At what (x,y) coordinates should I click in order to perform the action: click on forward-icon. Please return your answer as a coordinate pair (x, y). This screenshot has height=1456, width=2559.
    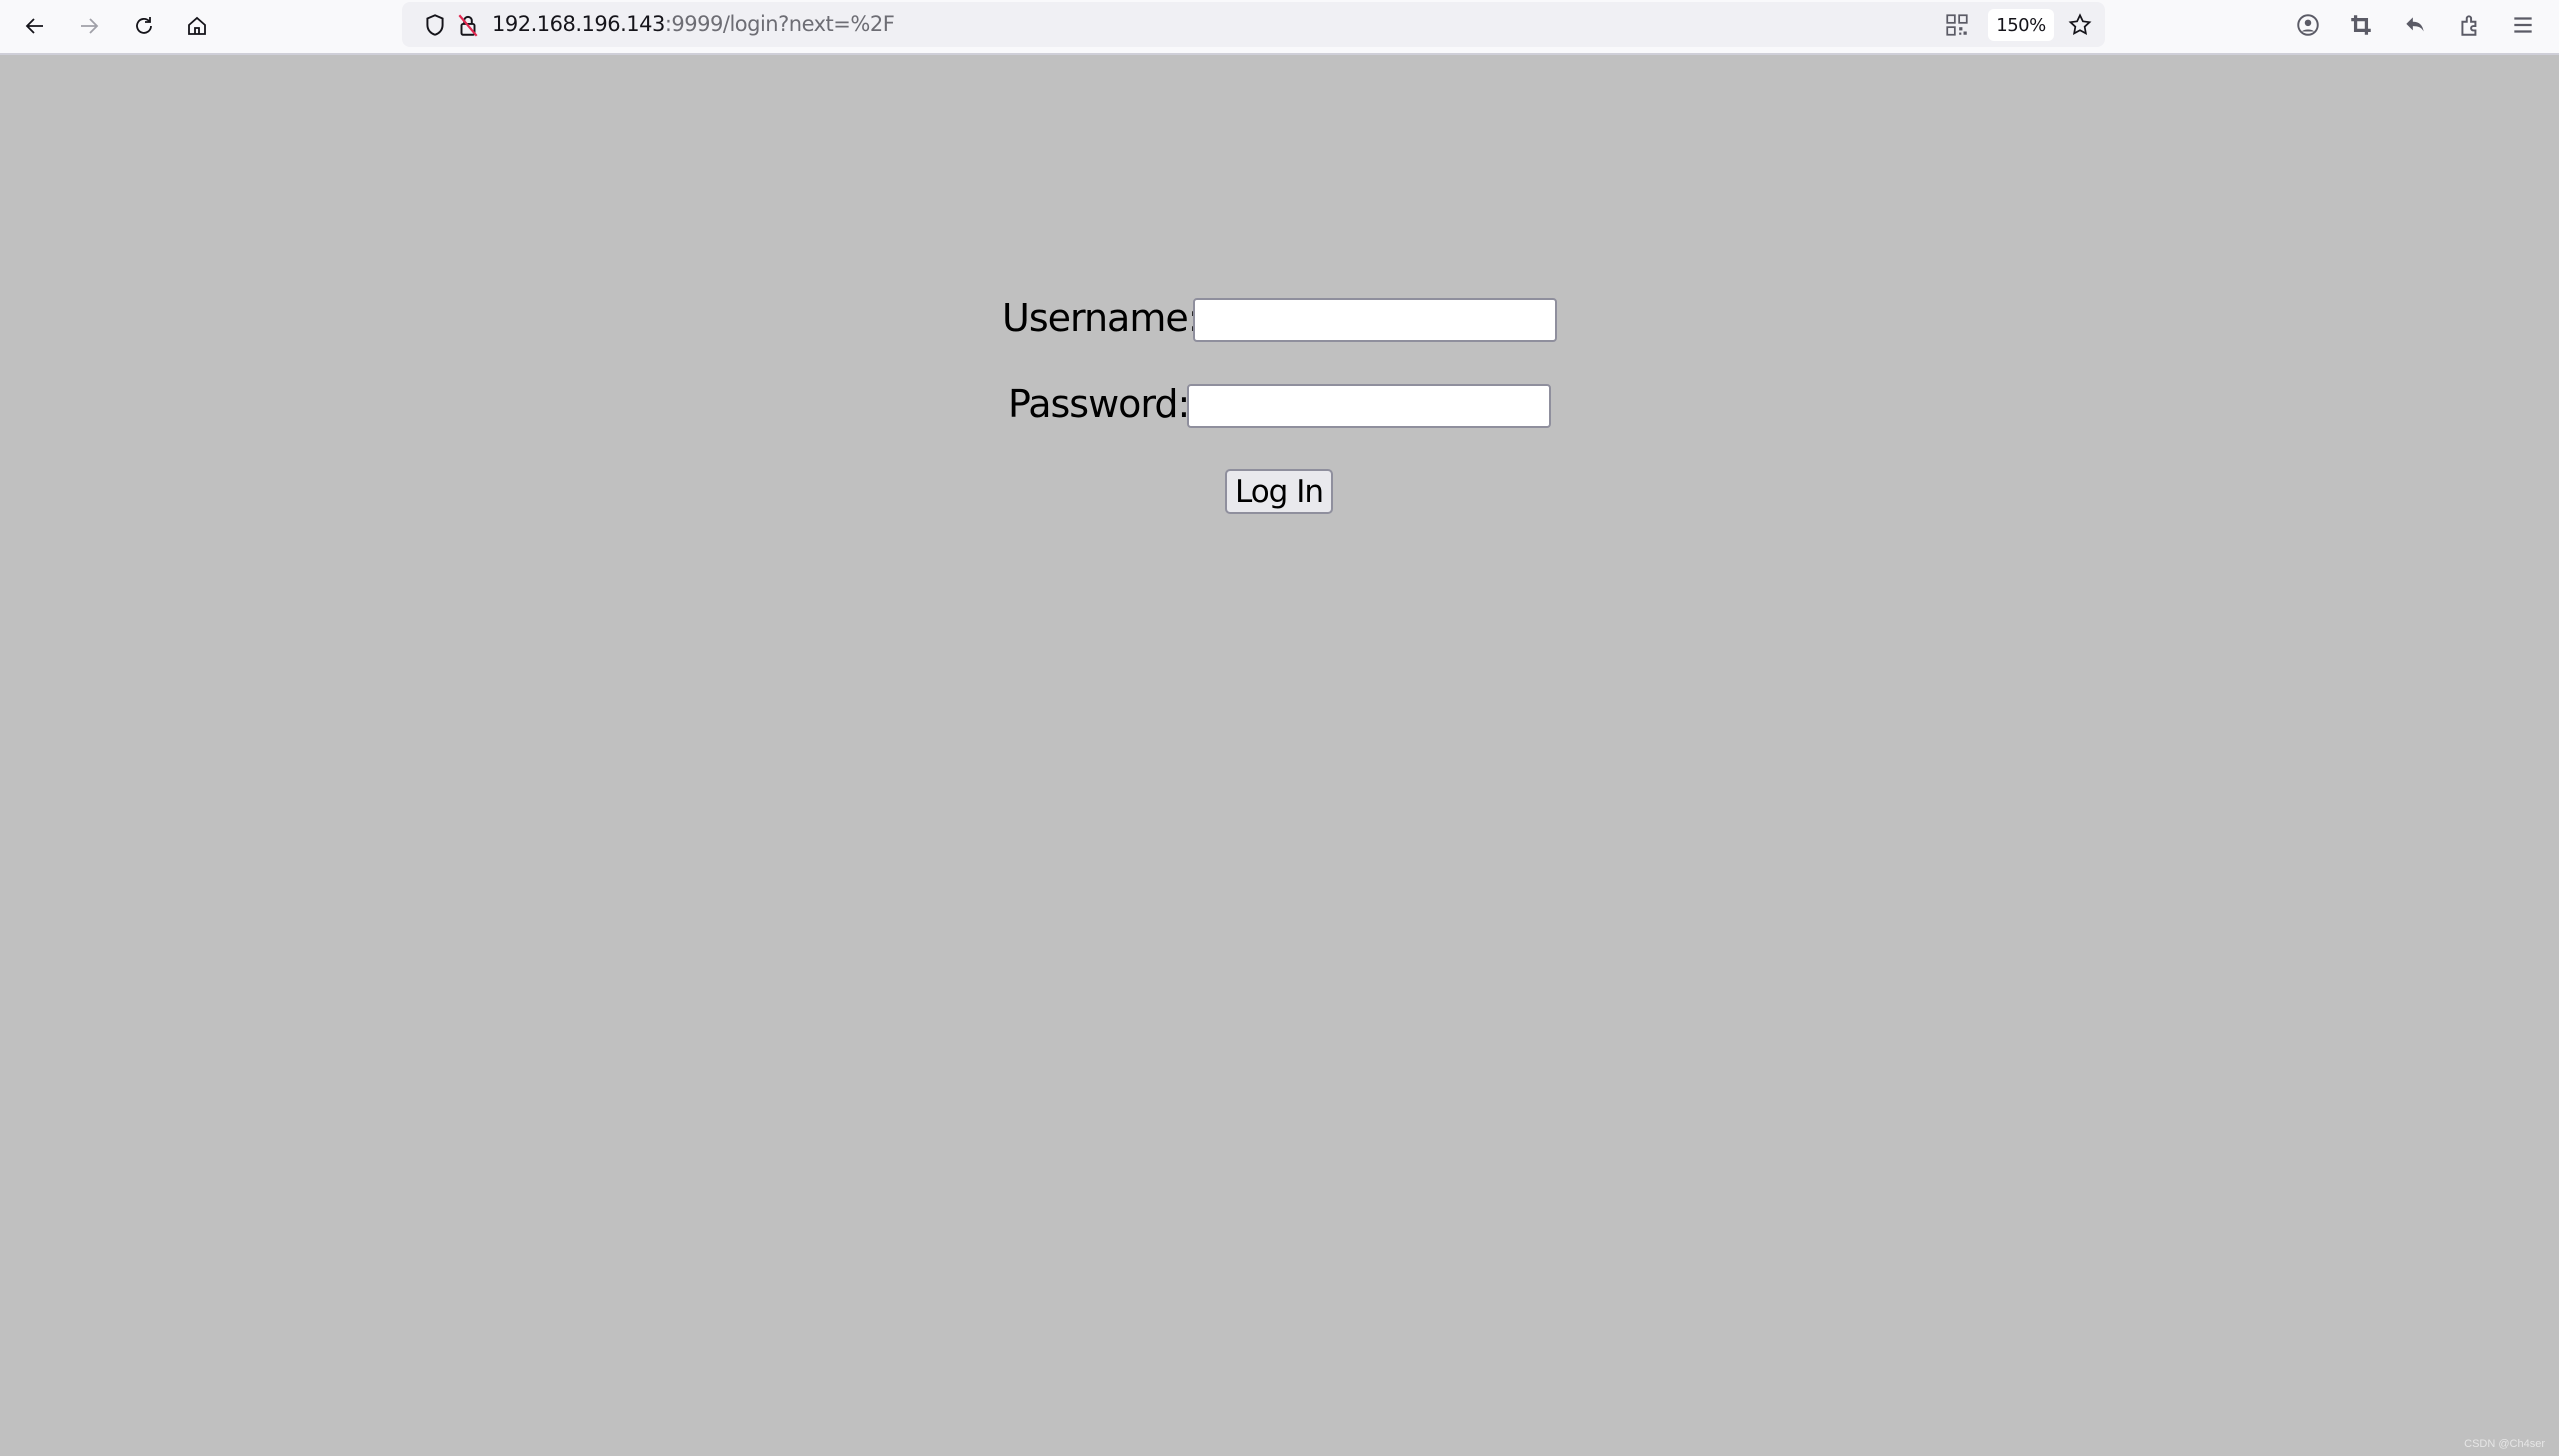
    Looking at the image, I should click on (90, 26).